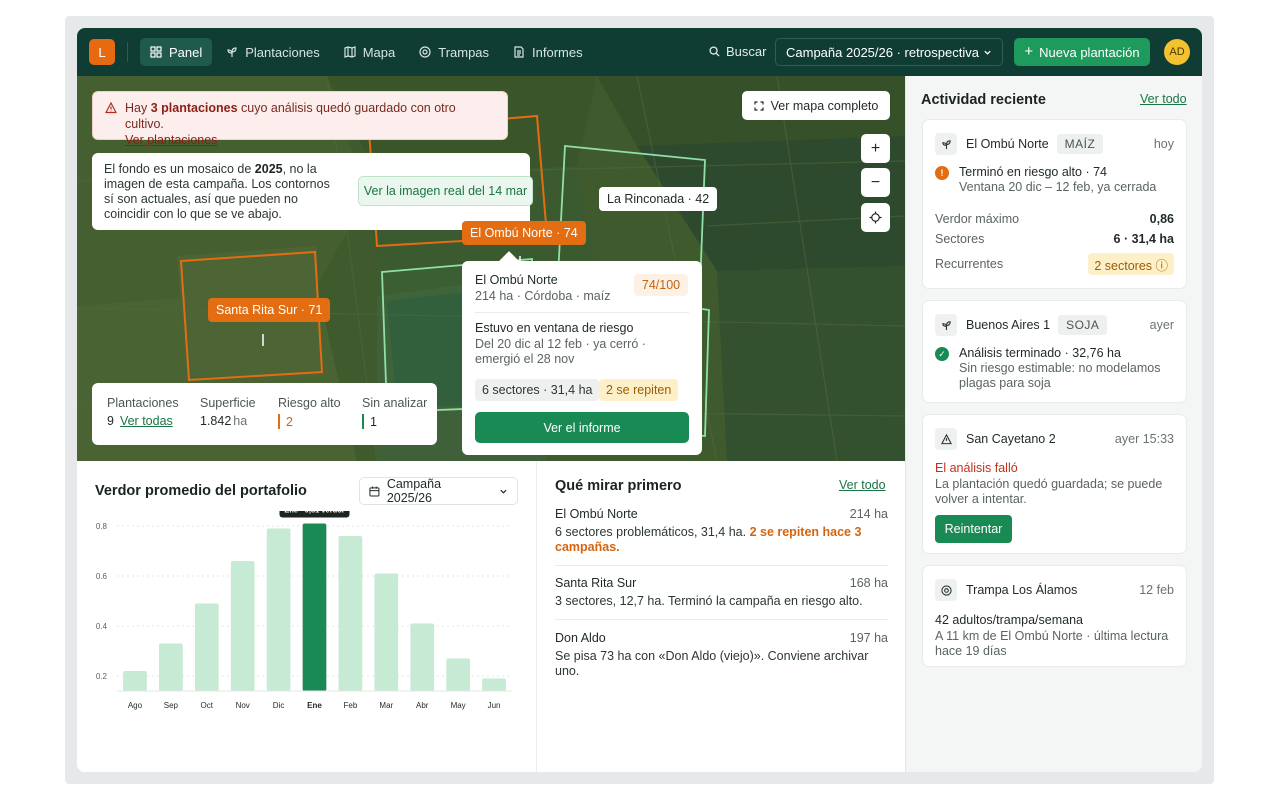 The image size is (1280, 800). Describe the element at coordinates (268, 169) in the screenshot. I see `info-year: 2025` at that location.